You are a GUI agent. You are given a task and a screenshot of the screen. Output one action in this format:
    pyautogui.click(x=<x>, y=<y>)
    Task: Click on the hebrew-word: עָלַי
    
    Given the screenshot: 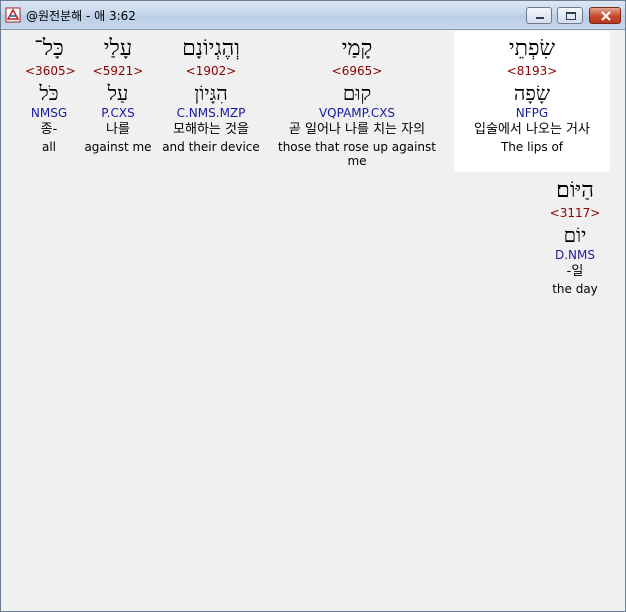 What is the action you would take?
    pyautogui.click(x=118, y=48)
    